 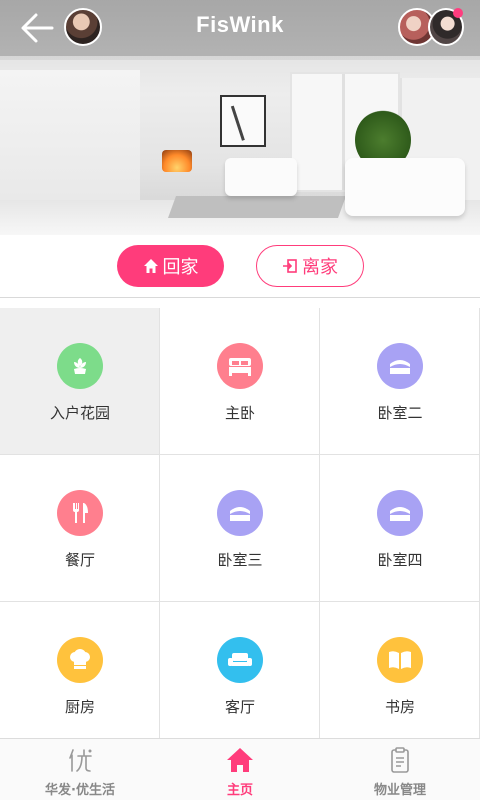 I want to click on away-mode-button: 离家, so click(x=310, y=266).